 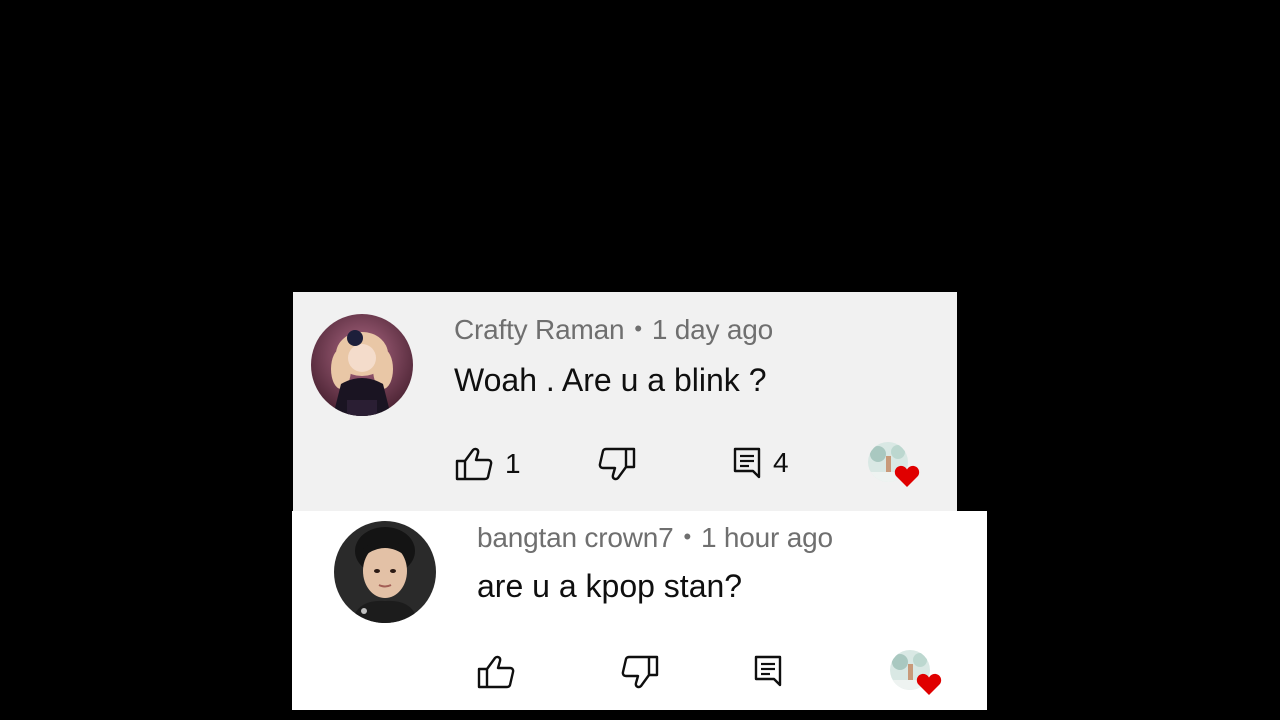 What do you see at coordinates (610, 586) in the screenshot?
I see `comment-text: are u a kpop stan?` at bounding box center [610, 586].